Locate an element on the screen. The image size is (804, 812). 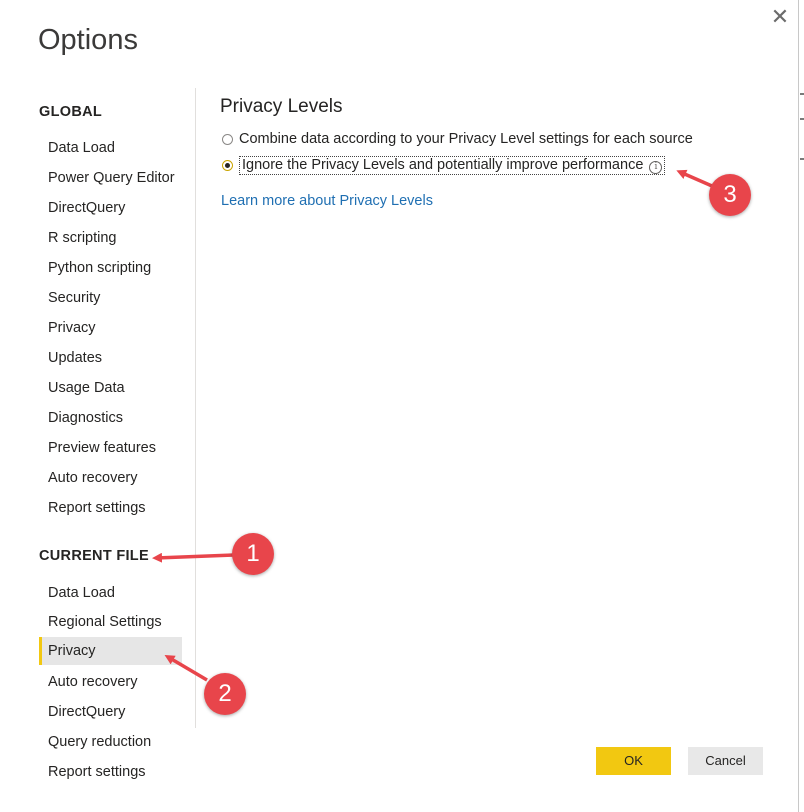
annotation-callout-1: 1 is located at coordinates (253, 554).